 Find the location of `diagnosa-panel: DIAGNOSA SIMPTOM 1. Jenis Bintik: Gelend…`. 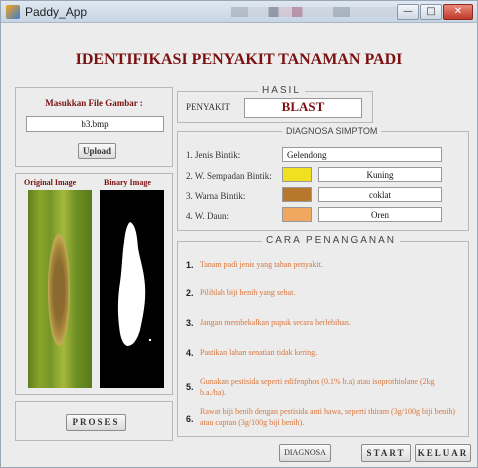

diagnosa-panel: DIAGNOSA SIMPTOM 1. Jenis Bintik: Gelend… is located at coordinates (323, 178).